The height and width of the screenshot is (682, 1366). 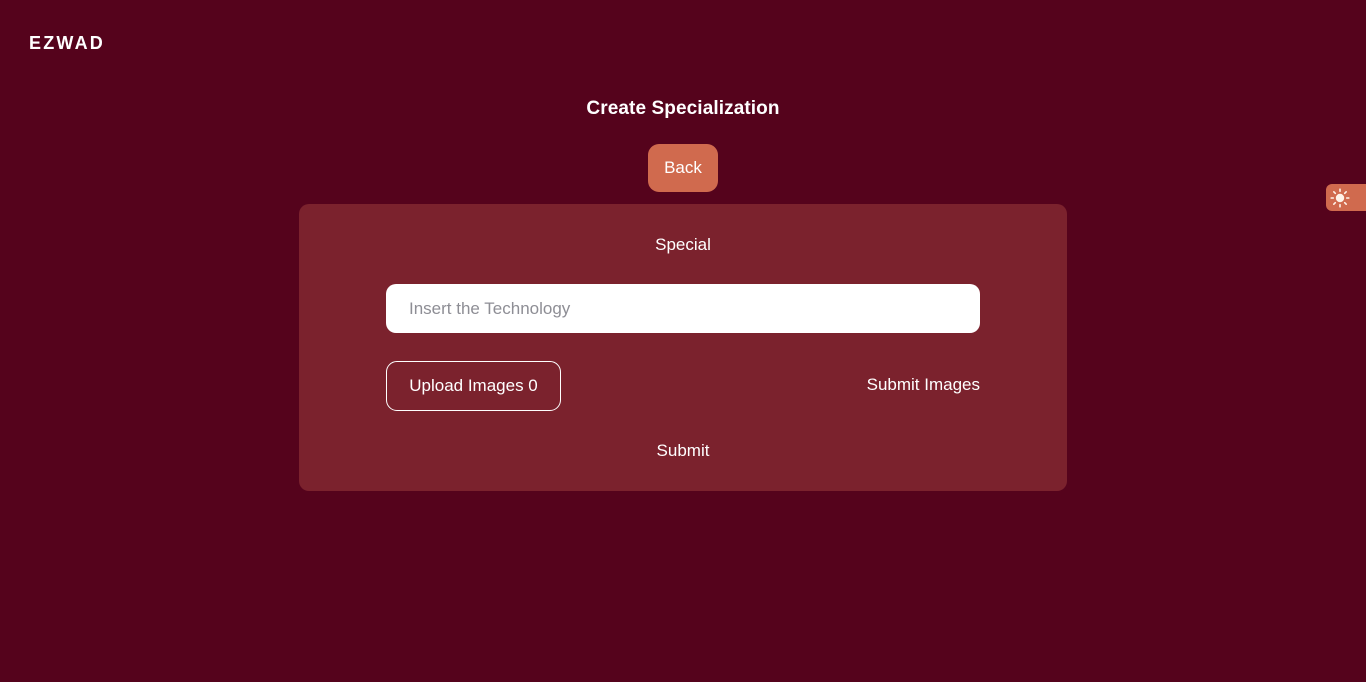 I want to click on technology-input, so click(x=683, y=308).